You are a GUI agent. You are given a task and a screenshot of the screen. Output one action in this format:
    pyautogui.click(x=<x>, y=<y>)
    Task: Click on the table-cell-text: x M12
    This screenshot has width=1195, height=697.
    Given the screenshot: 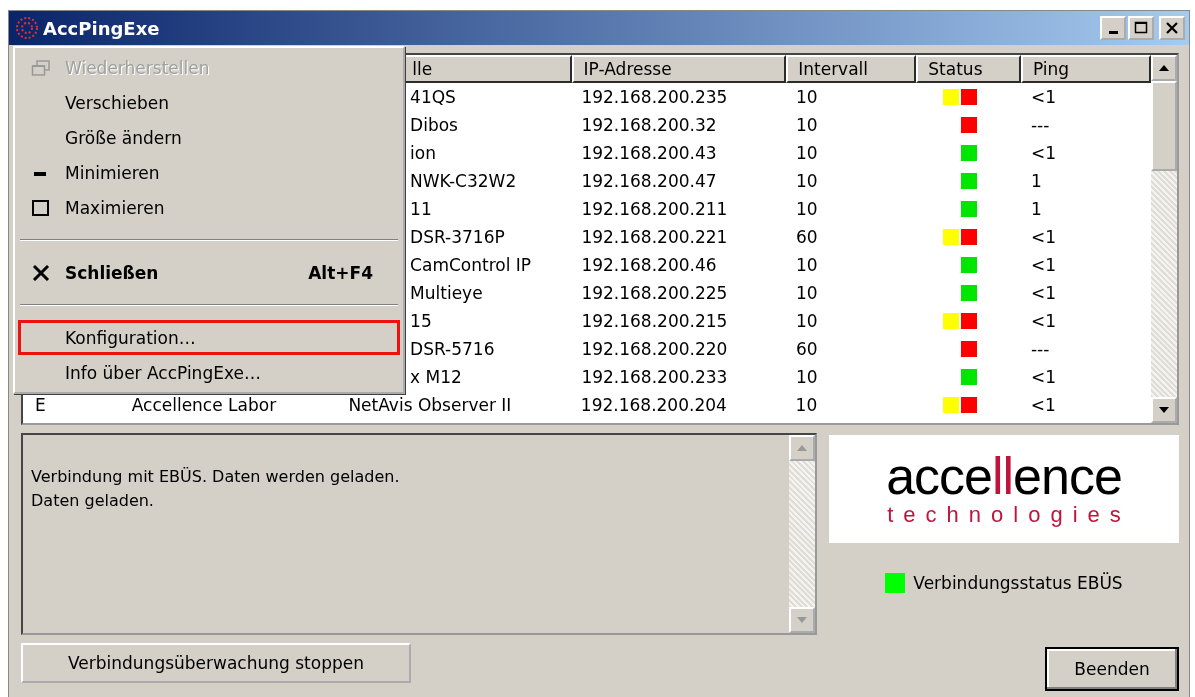 What is the action you would take?
    pyautogui.click(x=436, y=377)
    